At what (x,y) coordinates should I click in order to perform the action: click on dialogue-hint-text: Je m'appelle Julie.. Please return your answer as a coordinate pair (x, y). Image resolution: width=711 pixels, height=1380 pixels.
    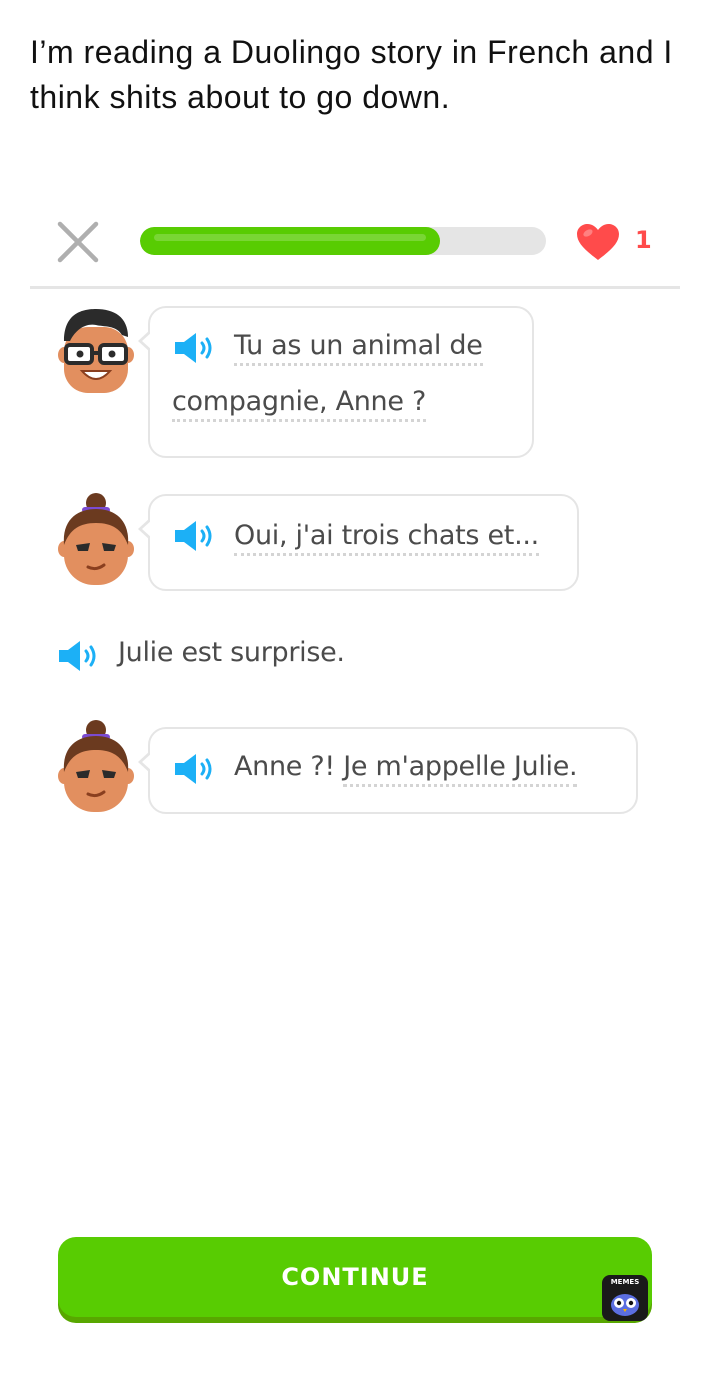
    Looking at the image, I should click on (460, 769).